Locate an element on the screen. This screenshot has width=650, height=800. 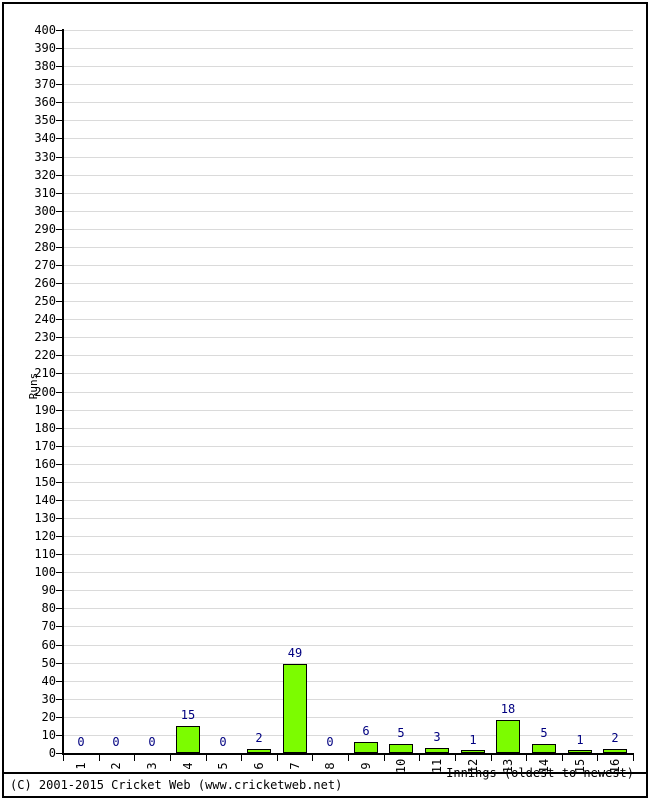
bar-value-label: 1 is located at coordinates (473, 740).